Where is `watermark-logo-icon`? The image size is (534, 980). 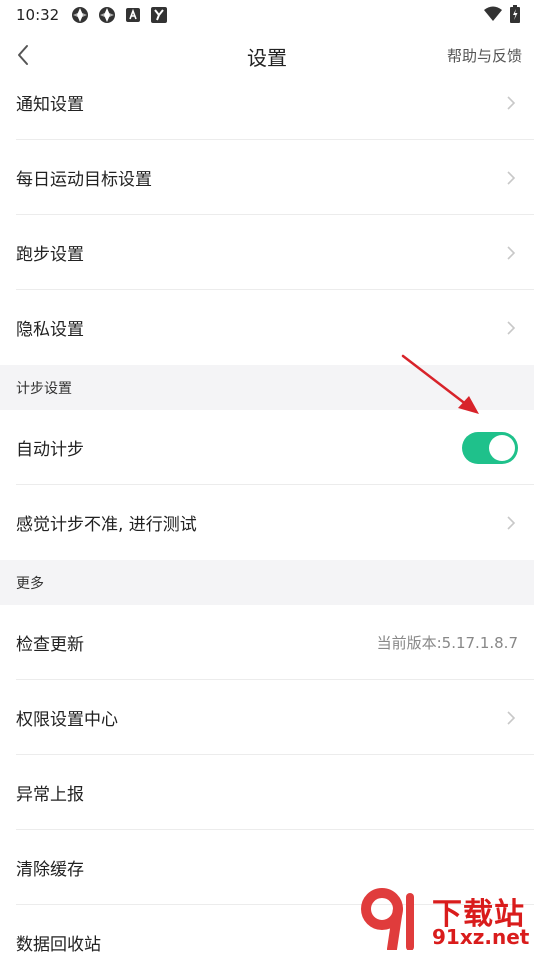
watermark-logo-icon is located at coordinates (387, 919).